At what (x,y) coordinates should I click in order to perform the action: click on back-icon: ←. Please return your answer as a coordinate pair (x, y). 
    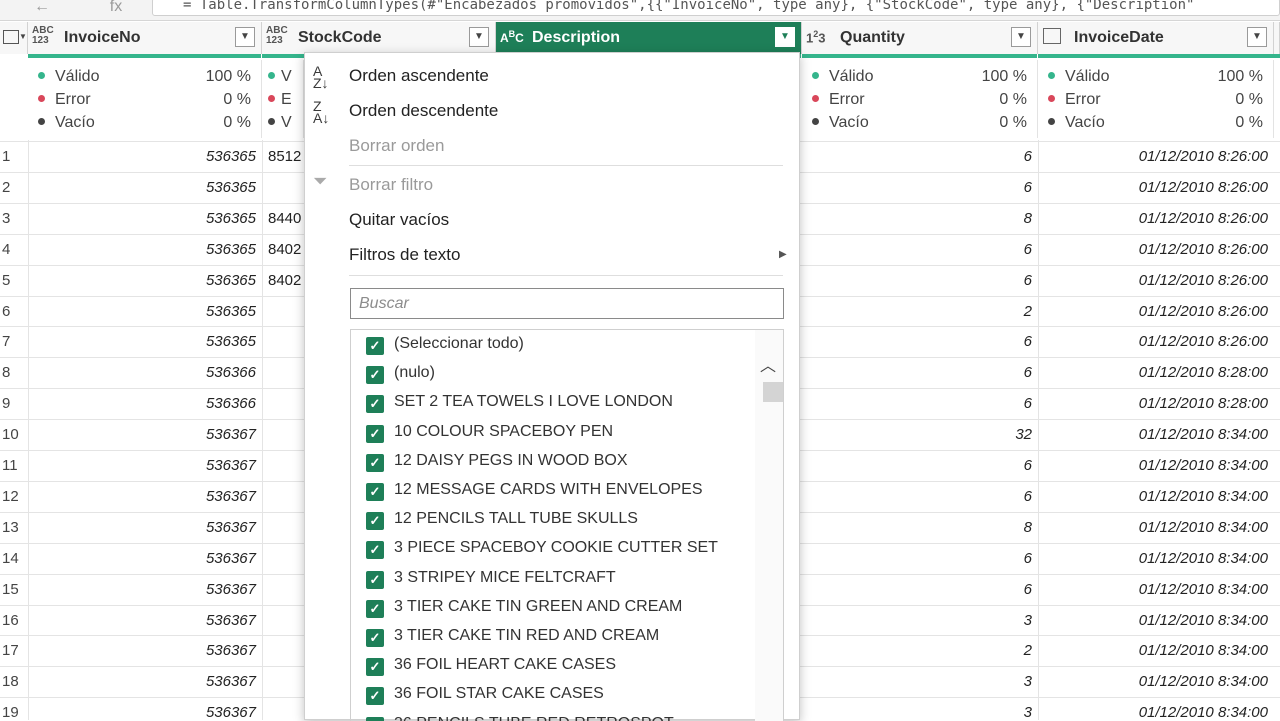
    Looking at the image, I should click on (42, 9).